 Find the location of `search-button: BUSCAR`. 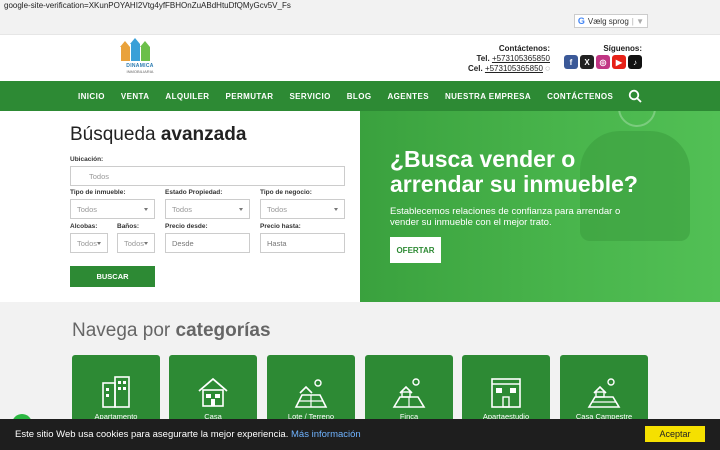

search-button: BUSCAR is located at coordinates (112, 276).